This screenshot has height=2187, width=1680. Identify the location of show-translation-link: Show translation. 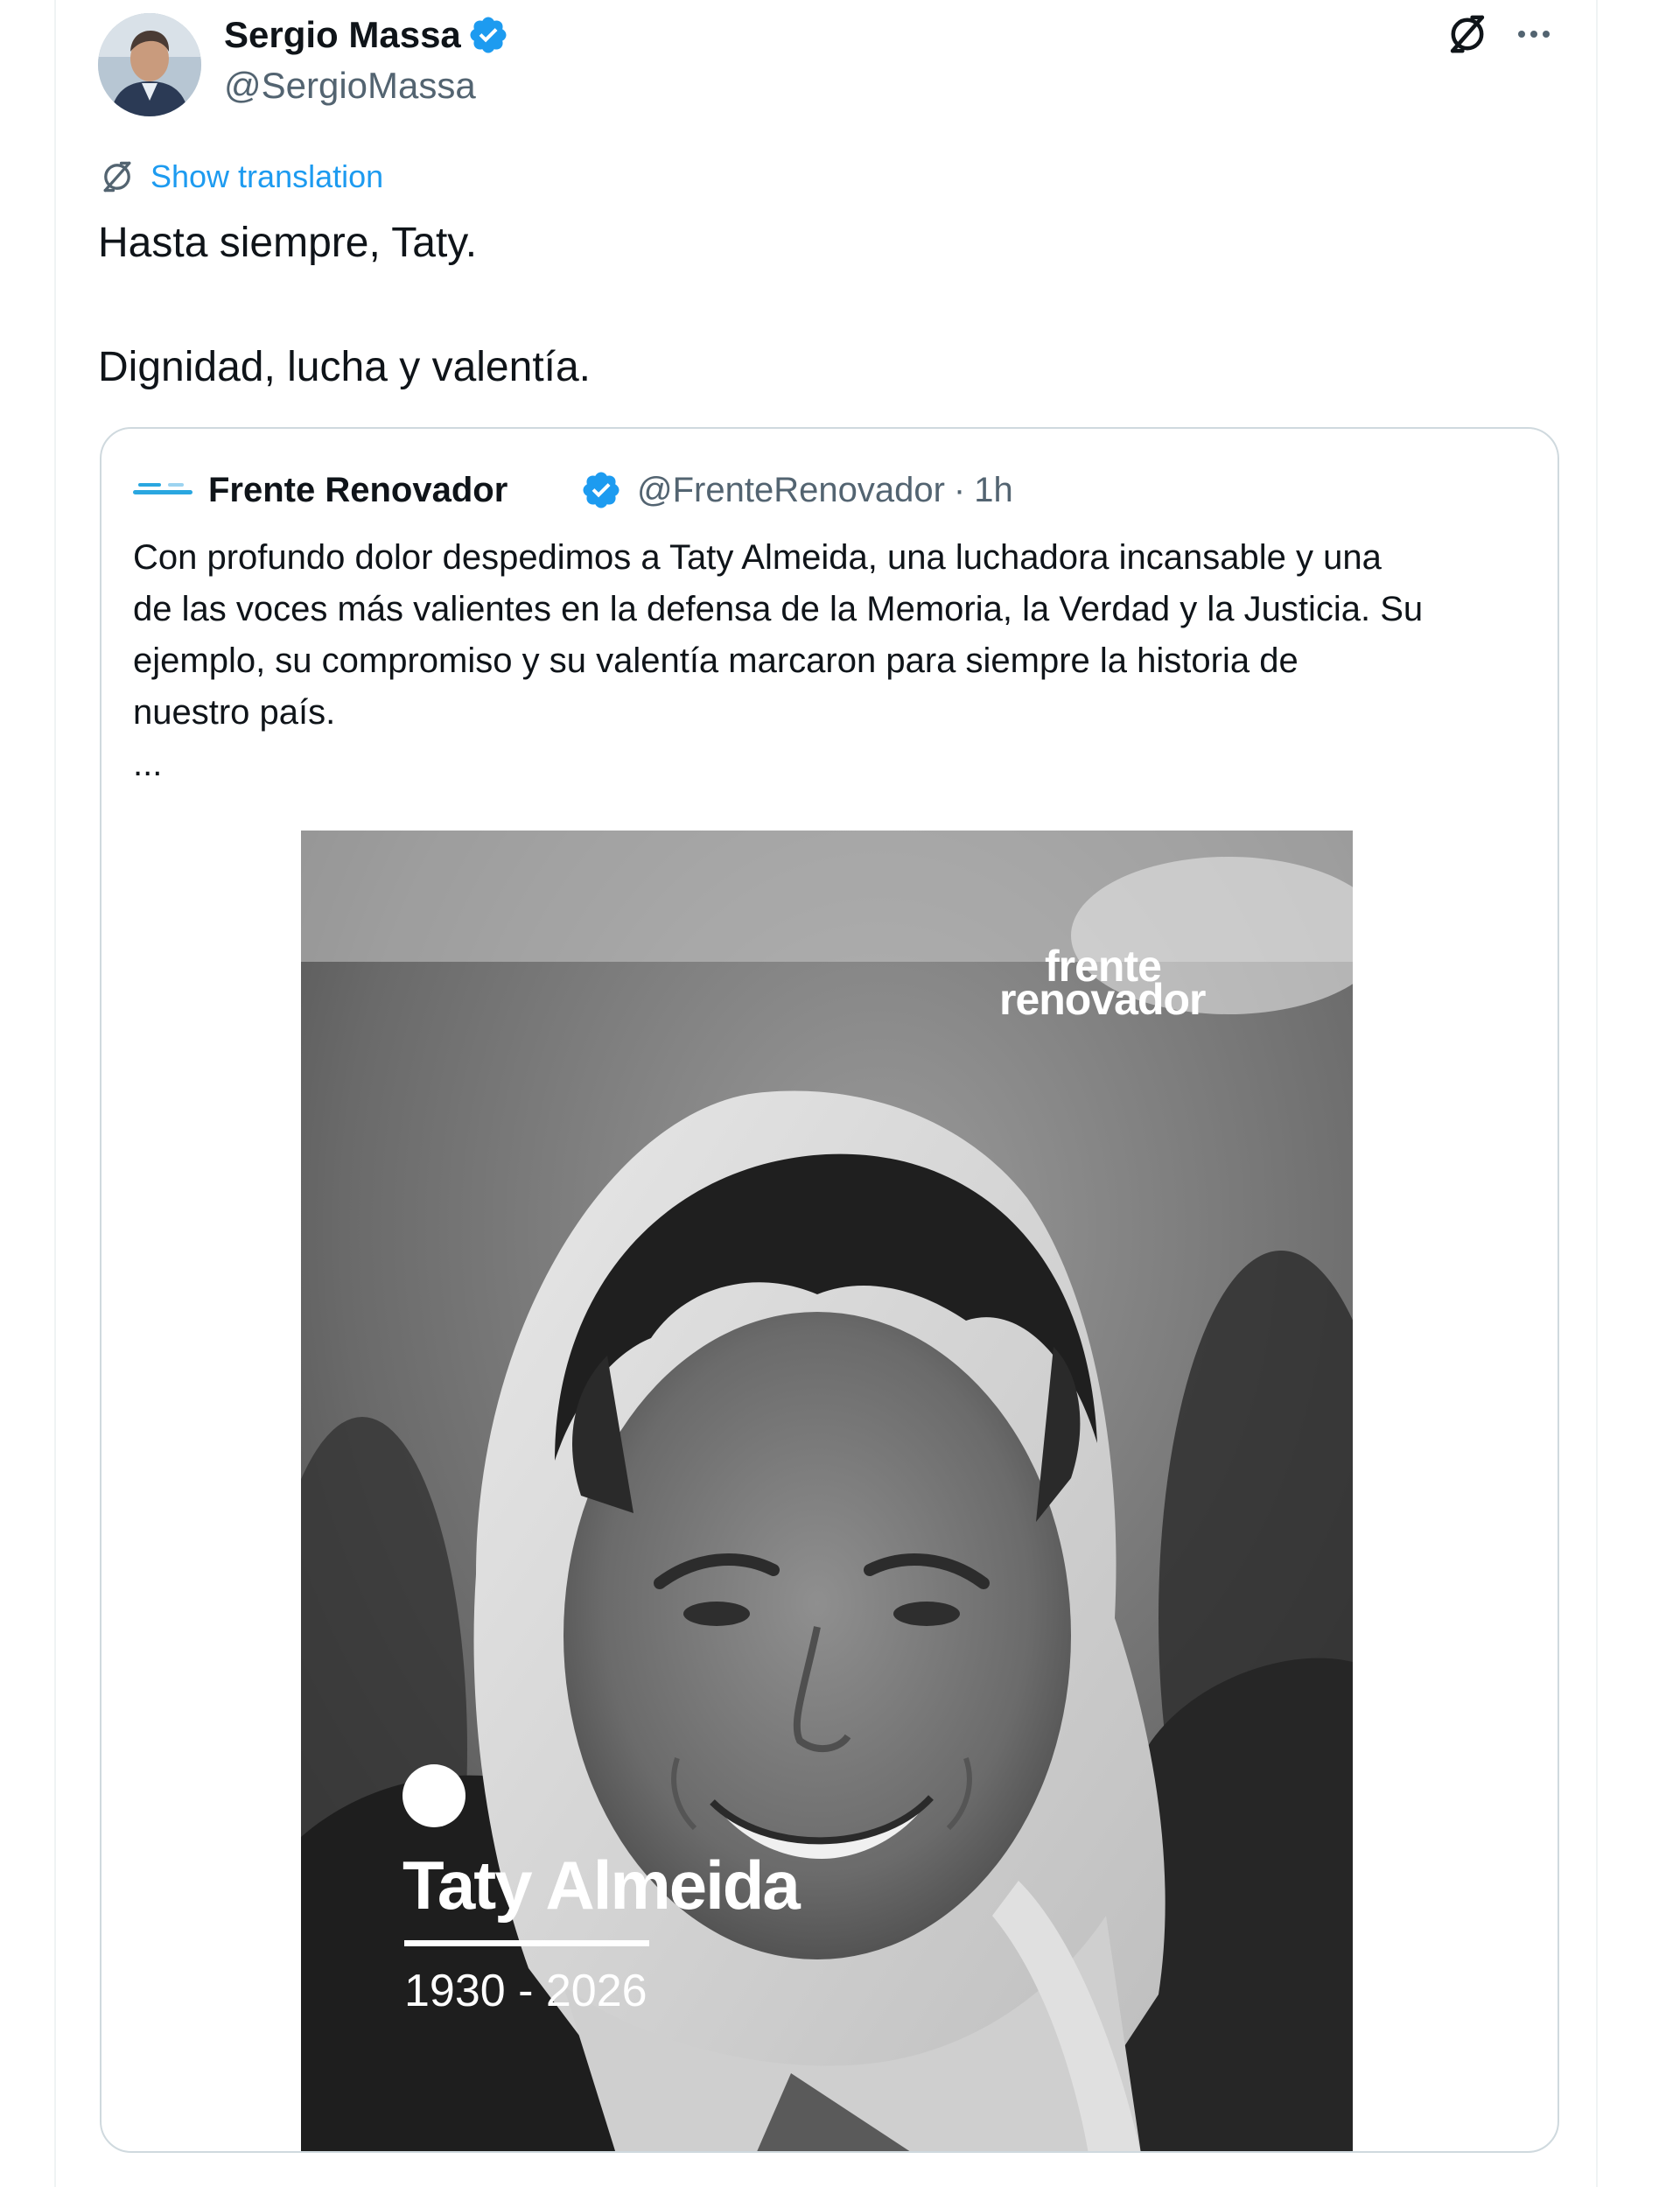
(240, 177).